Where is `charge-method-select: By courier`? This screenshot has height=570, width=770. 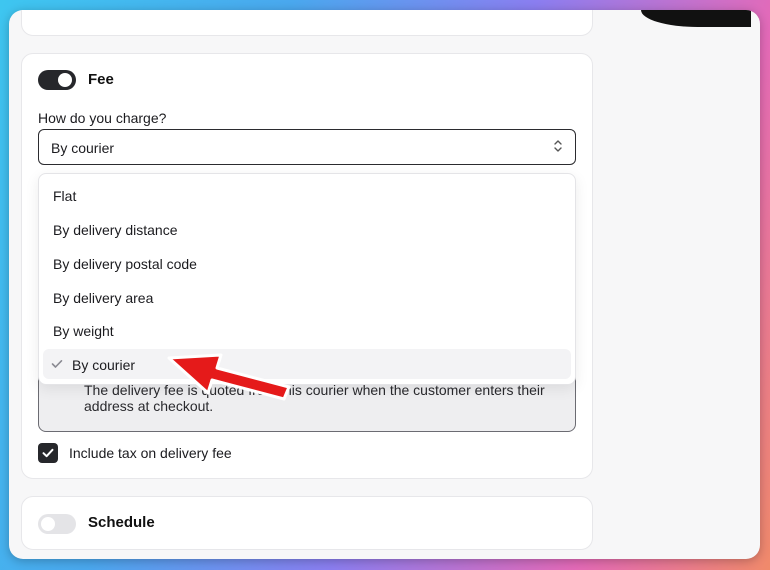 charge-method-select: By courier is located at coordinates (307, 147).